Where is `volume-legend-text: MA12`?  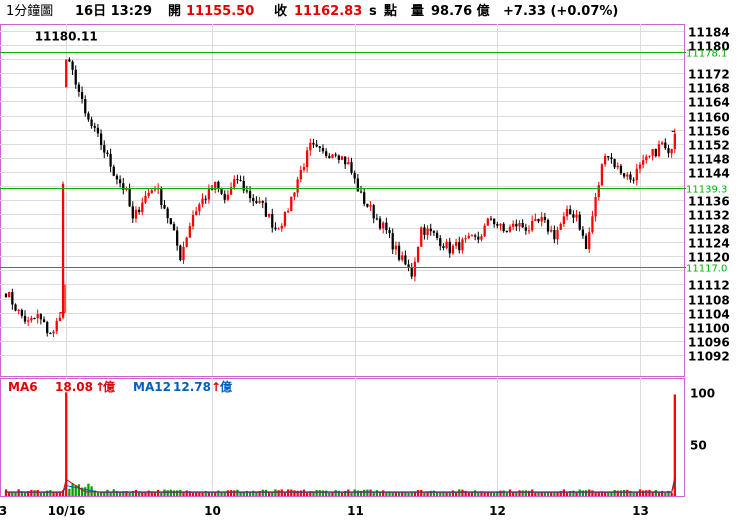 volume-legend-text: MA12 is located at coordinates (152, 387).